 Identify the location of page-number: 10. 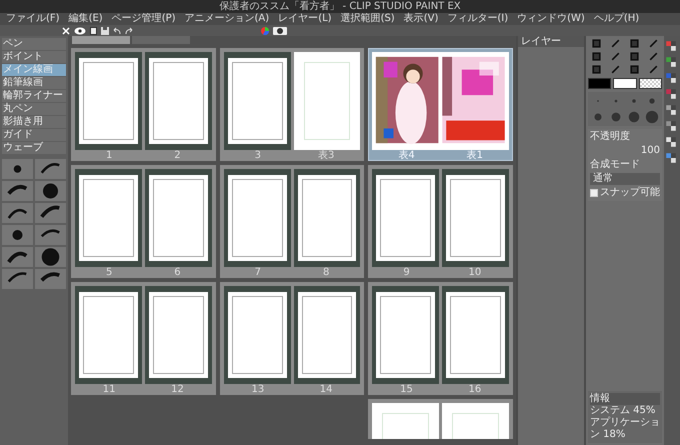
(474, 272).